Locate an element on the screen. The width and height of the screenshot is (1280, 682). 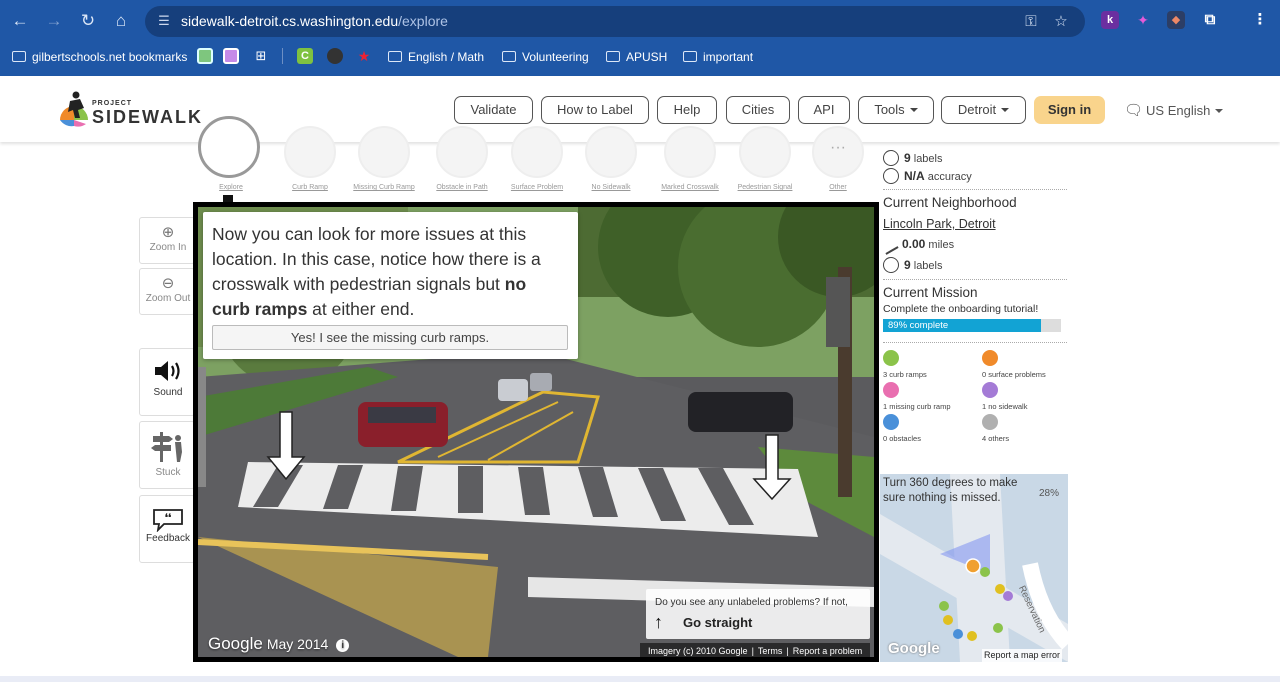
neighborhood-link: Lincoln Park, Detroit is located at coordinates (939, 224).